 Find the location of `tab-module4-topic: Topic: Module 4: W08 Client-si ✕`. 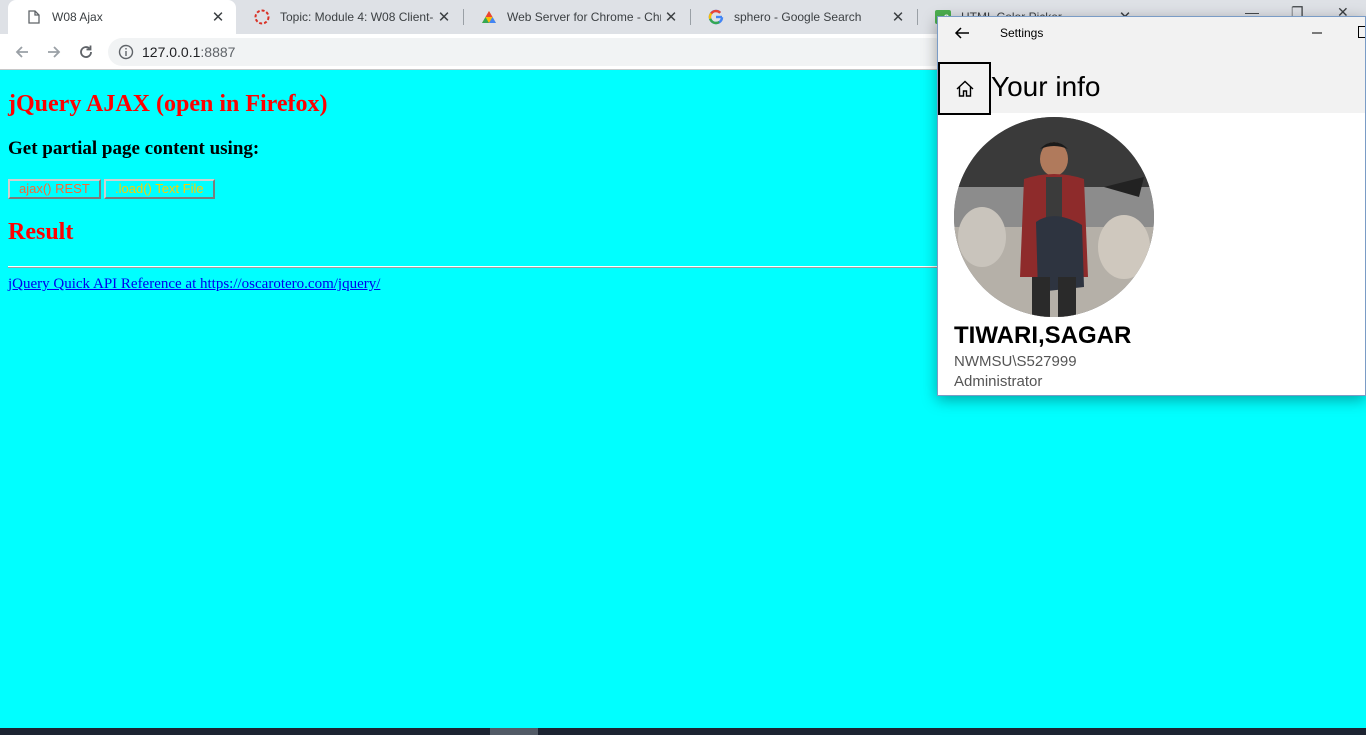

tab-module4-topic: Topic: Module 4: W08 Client-si ✕ is located at coordinates (349, 17).